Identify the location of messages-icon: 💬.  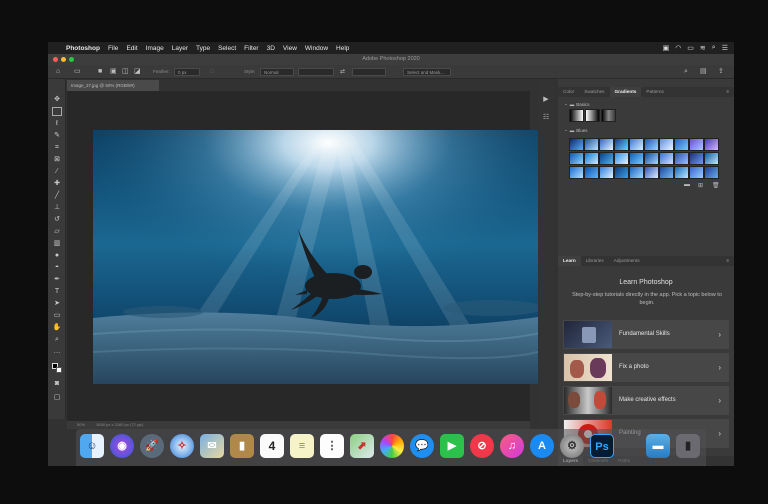
(422, 446).